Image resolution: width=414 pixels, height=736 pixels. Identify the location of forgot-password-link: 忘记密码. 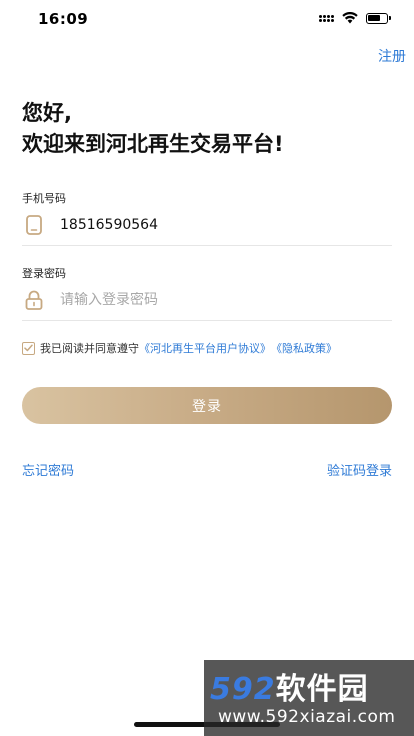
(48, 469).